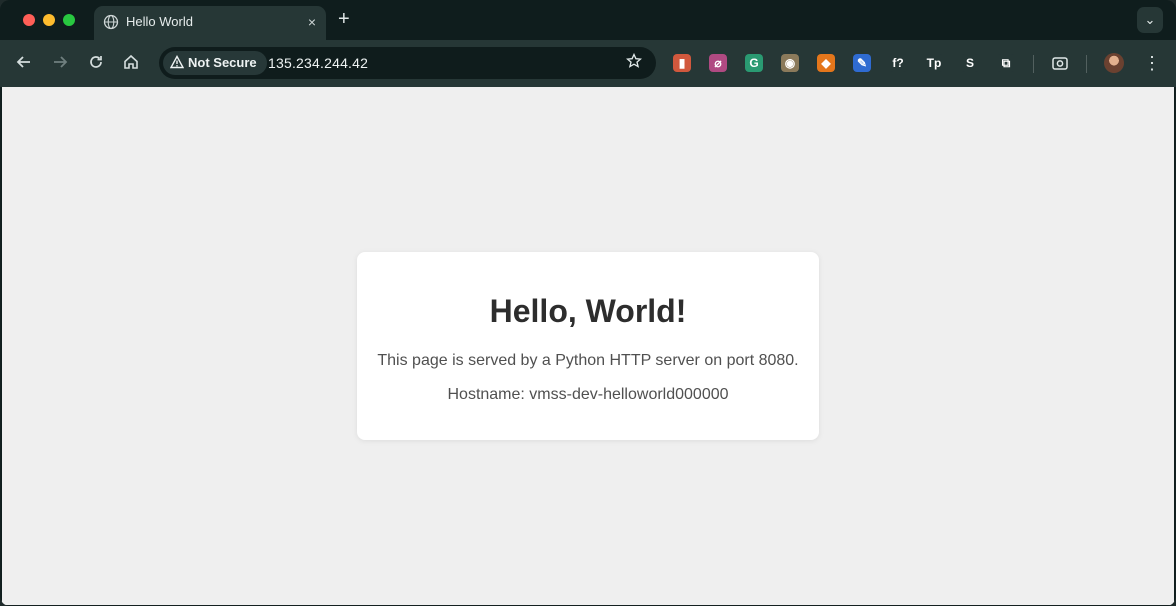 This screenshot has height=606, width=1176. What do you see at coordinates (69, 20) in the screenshot?
I see `window-maximize-button` at bounding box center [69, 20].